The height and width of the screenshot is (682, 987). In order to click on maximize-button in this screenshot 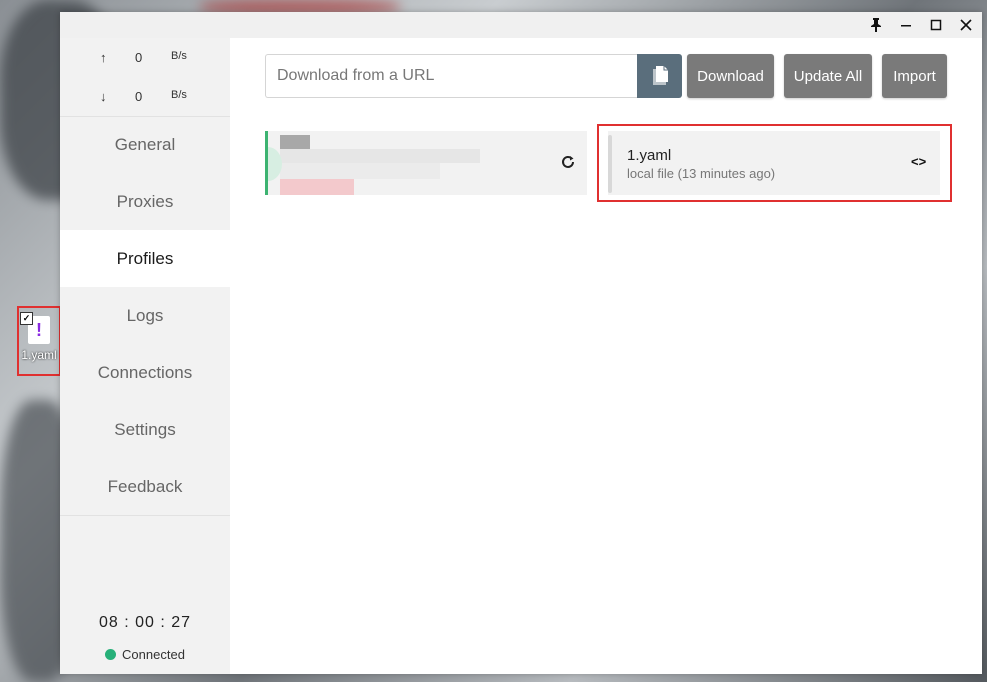, I will do `click(936, 25)`.